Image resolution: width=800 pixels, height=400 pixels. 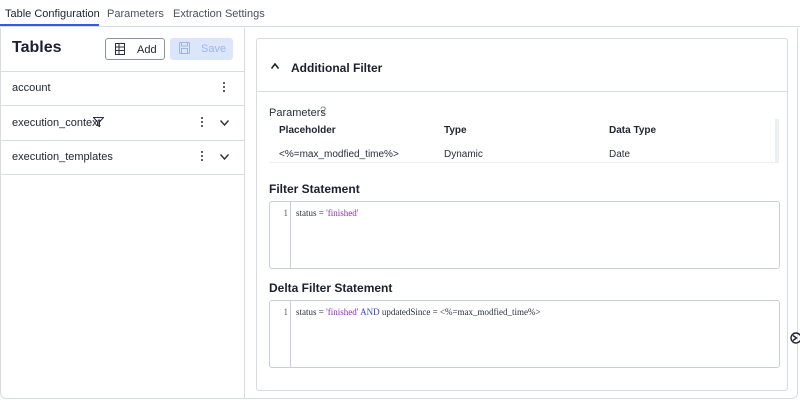 I want to click on table-row-execution-context: execution_context, so click(x=122, y=124).